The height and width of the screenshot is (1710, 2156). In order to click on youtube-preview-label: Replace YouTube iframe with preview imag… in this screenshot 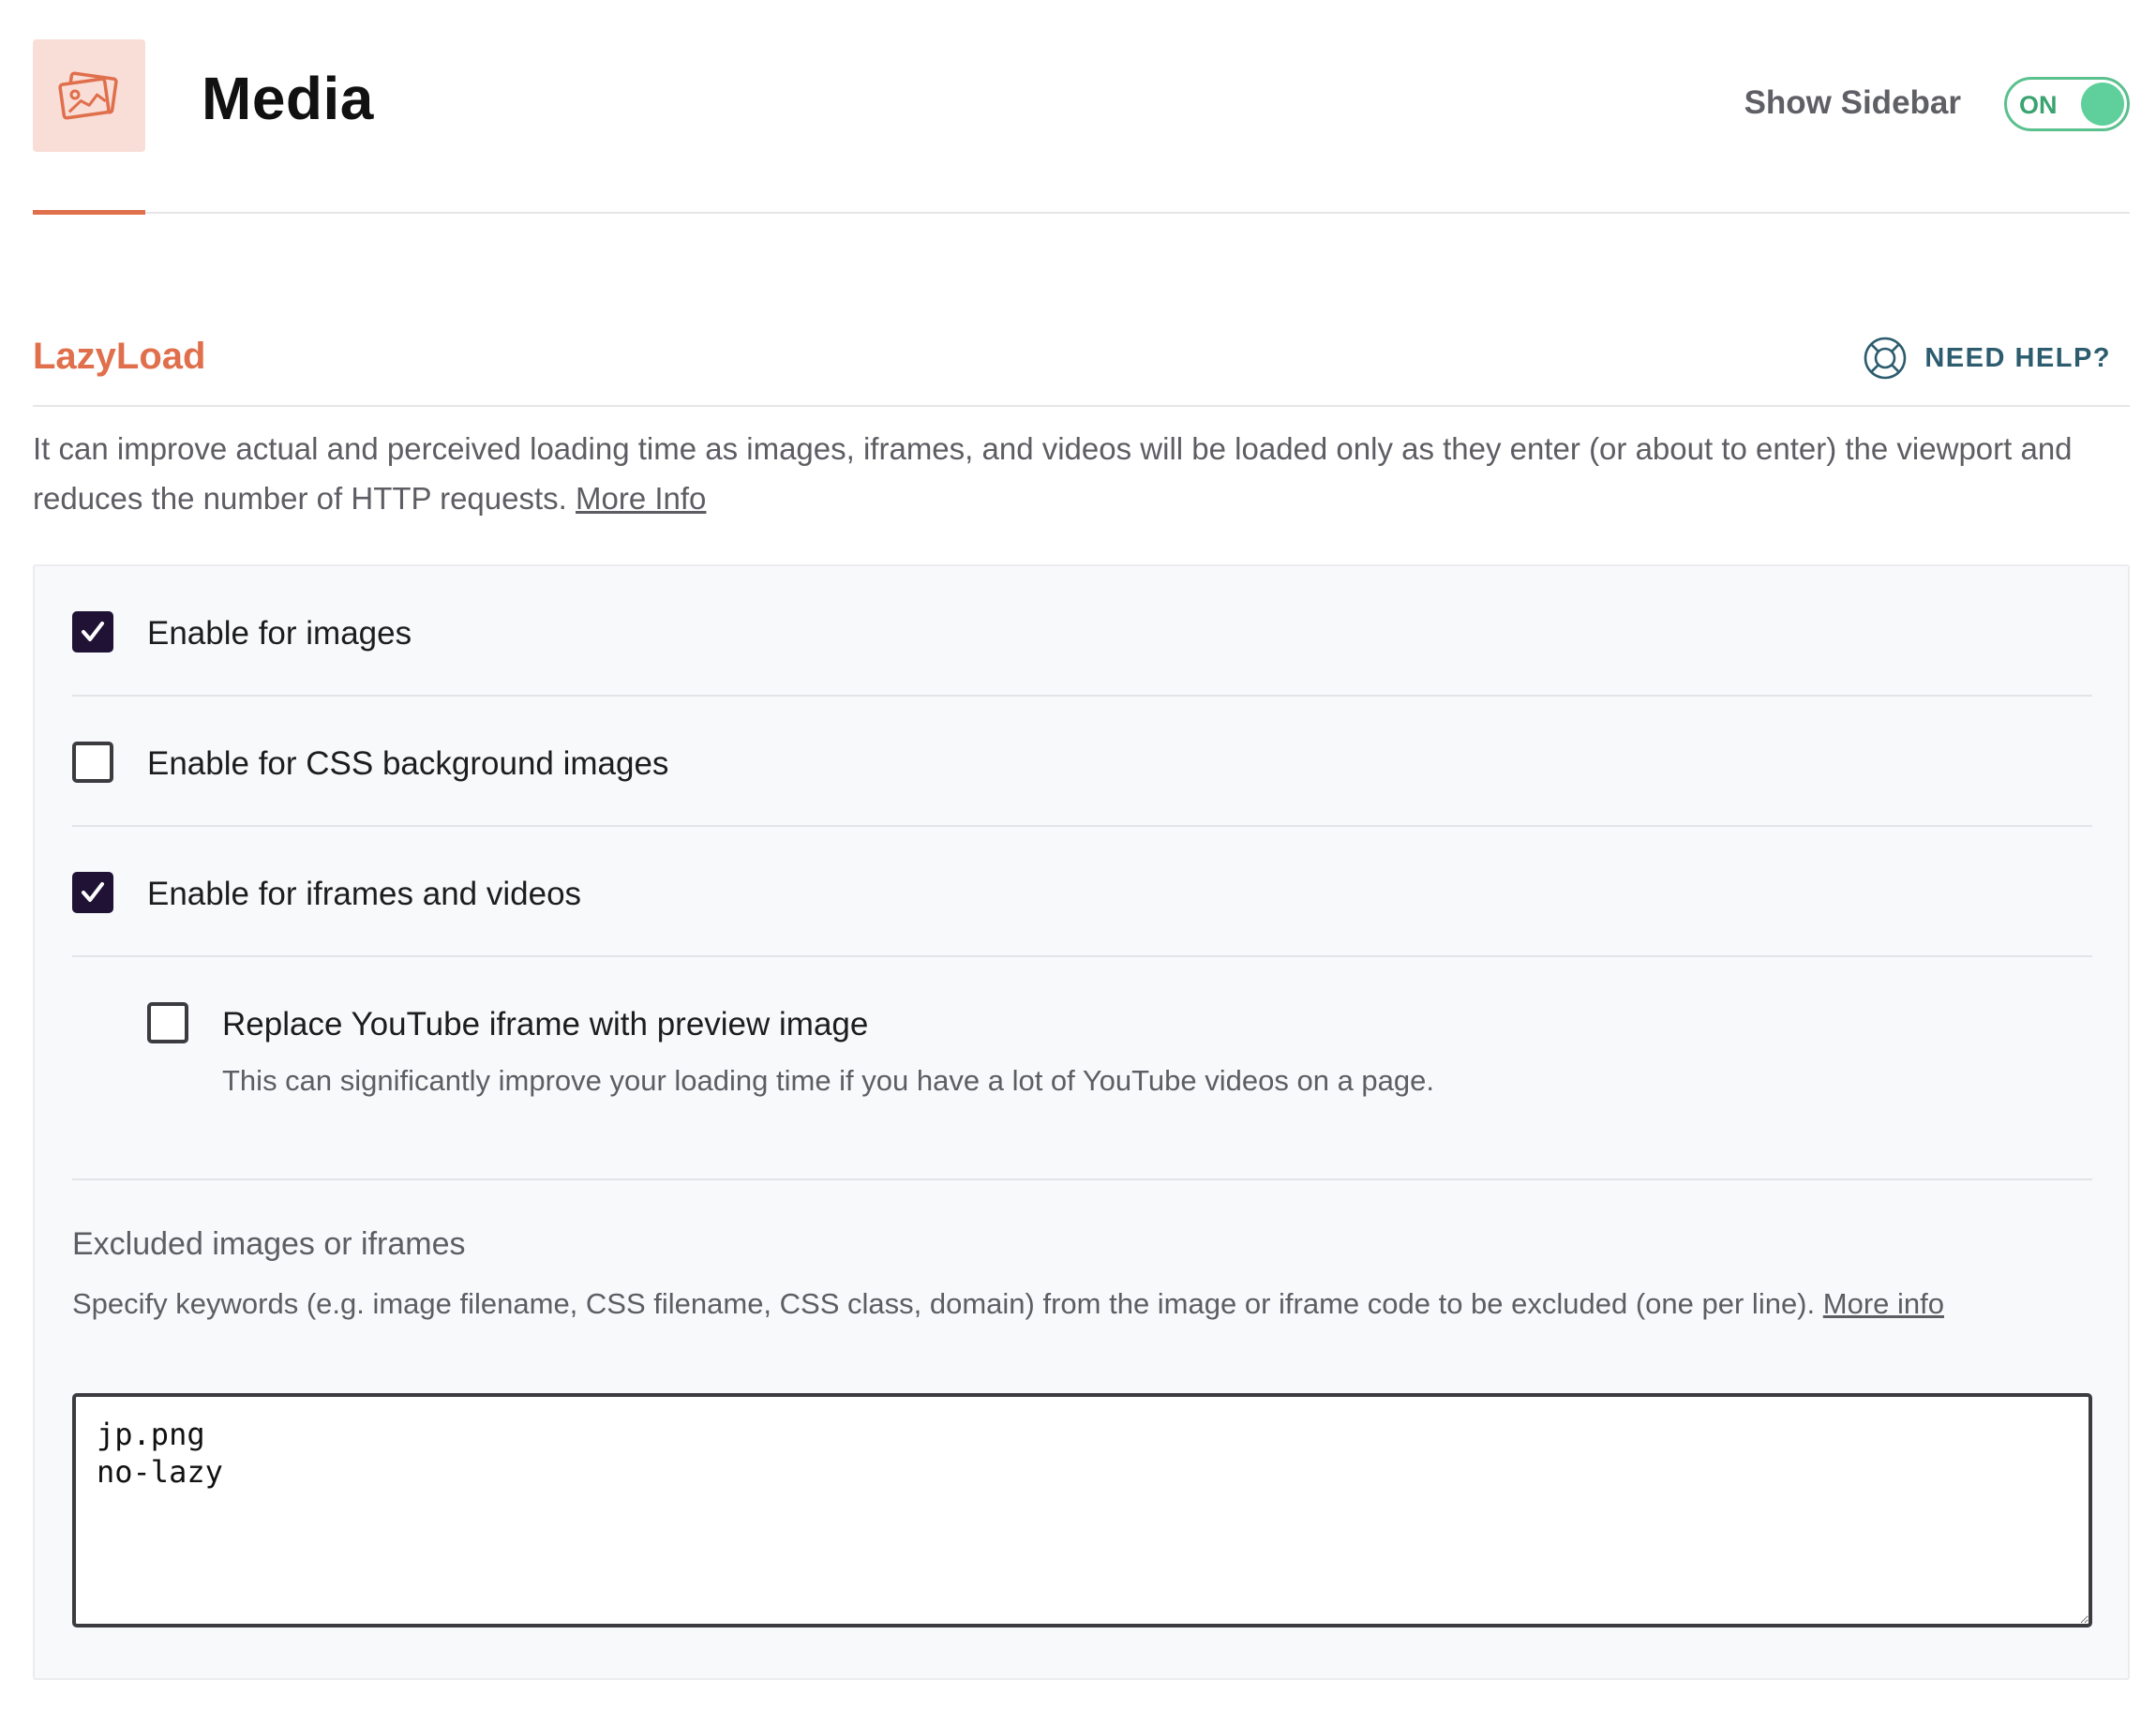, I will do `click(545, 1024)`.